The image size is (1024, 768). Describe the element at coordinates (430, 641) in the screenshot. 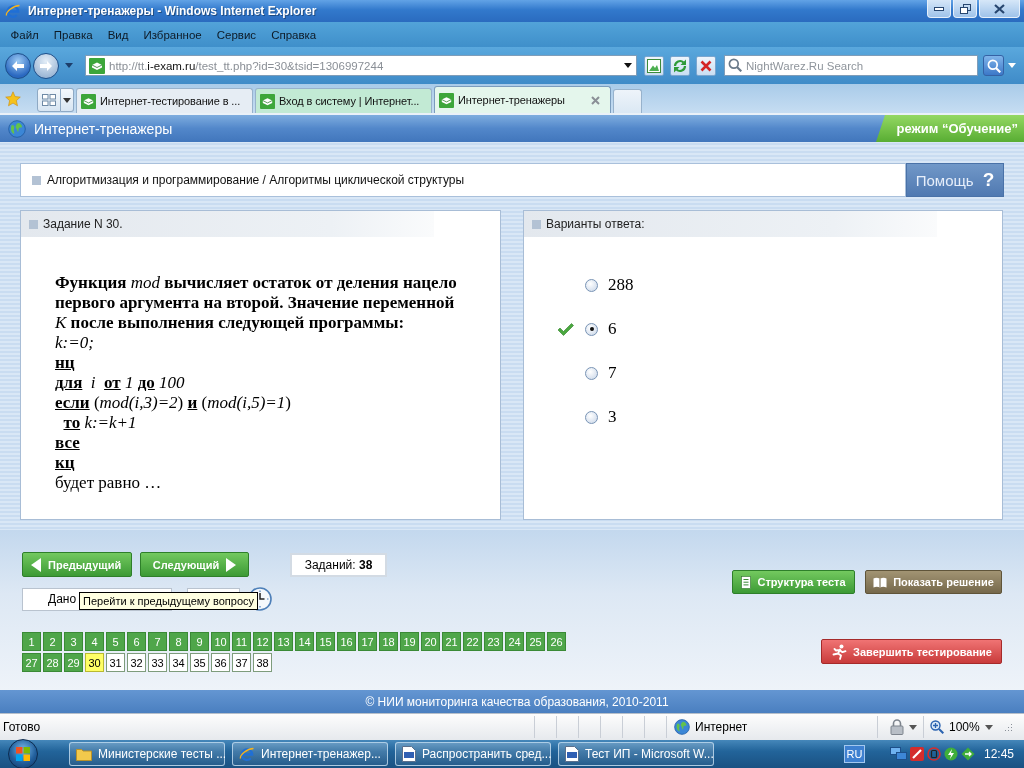

I see `question-number-button: 20` at that location.